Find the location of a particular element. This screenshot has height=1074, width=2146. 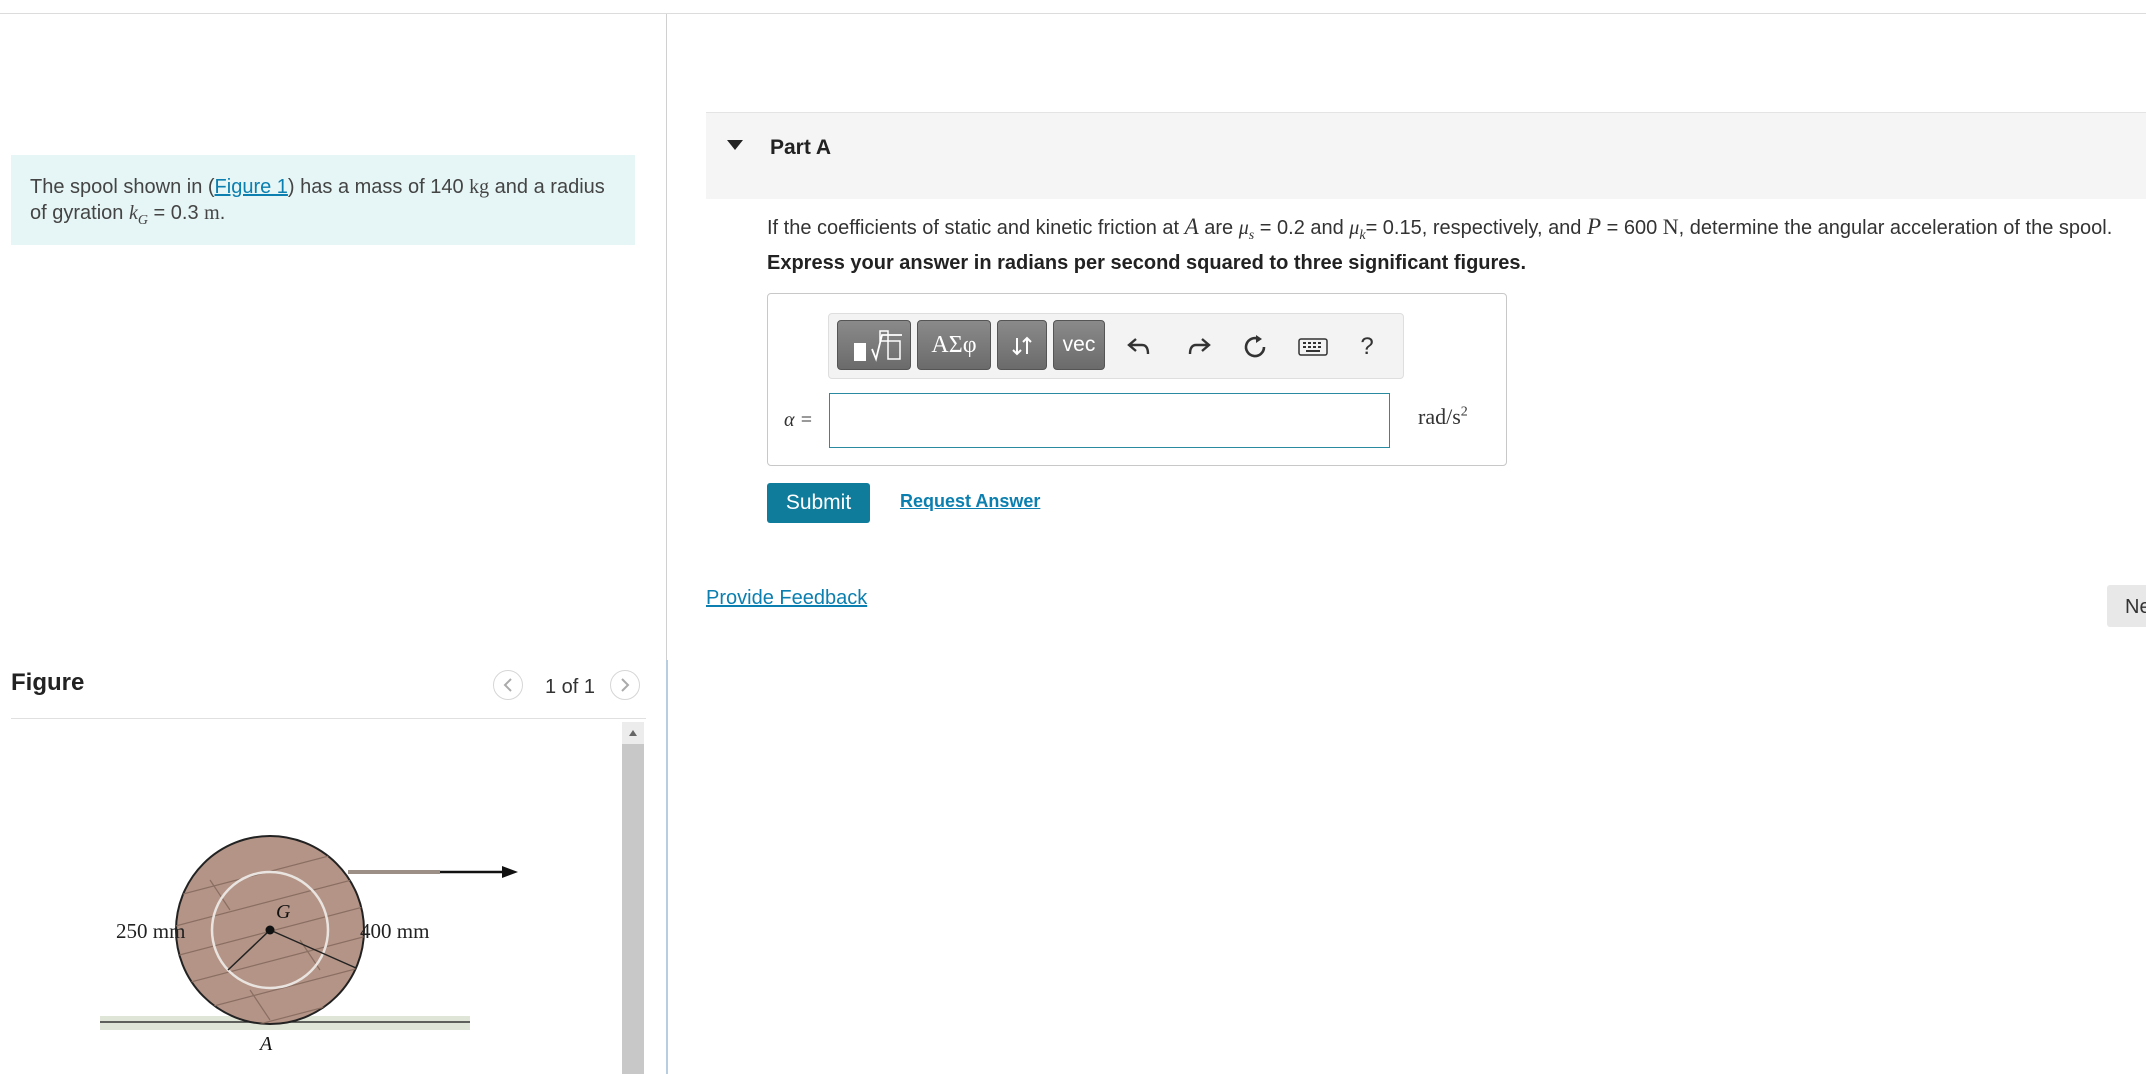

answer-label: α = is located at coordinates (798, 420).